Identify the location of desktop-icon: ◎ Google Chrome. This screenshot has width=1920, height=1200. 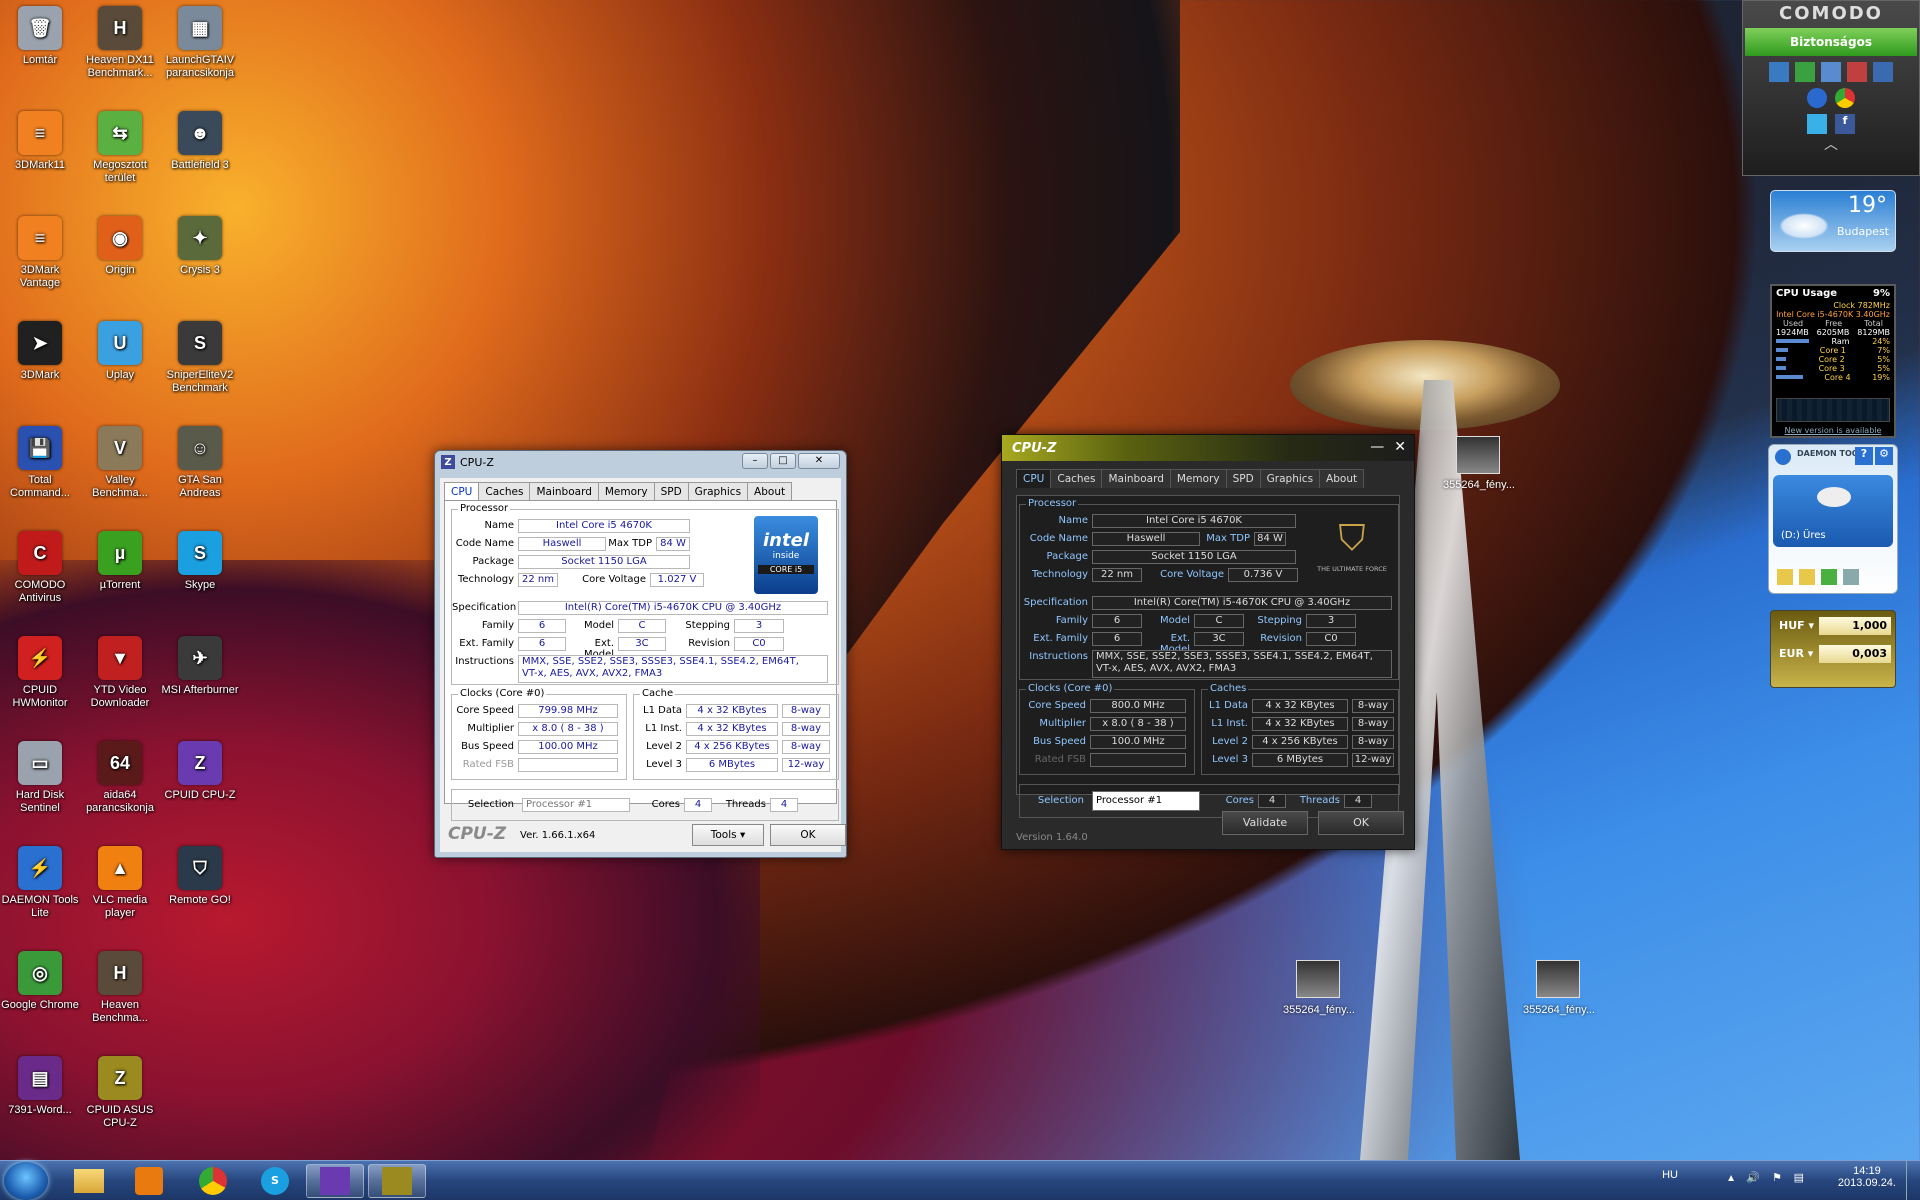
(40, 981).